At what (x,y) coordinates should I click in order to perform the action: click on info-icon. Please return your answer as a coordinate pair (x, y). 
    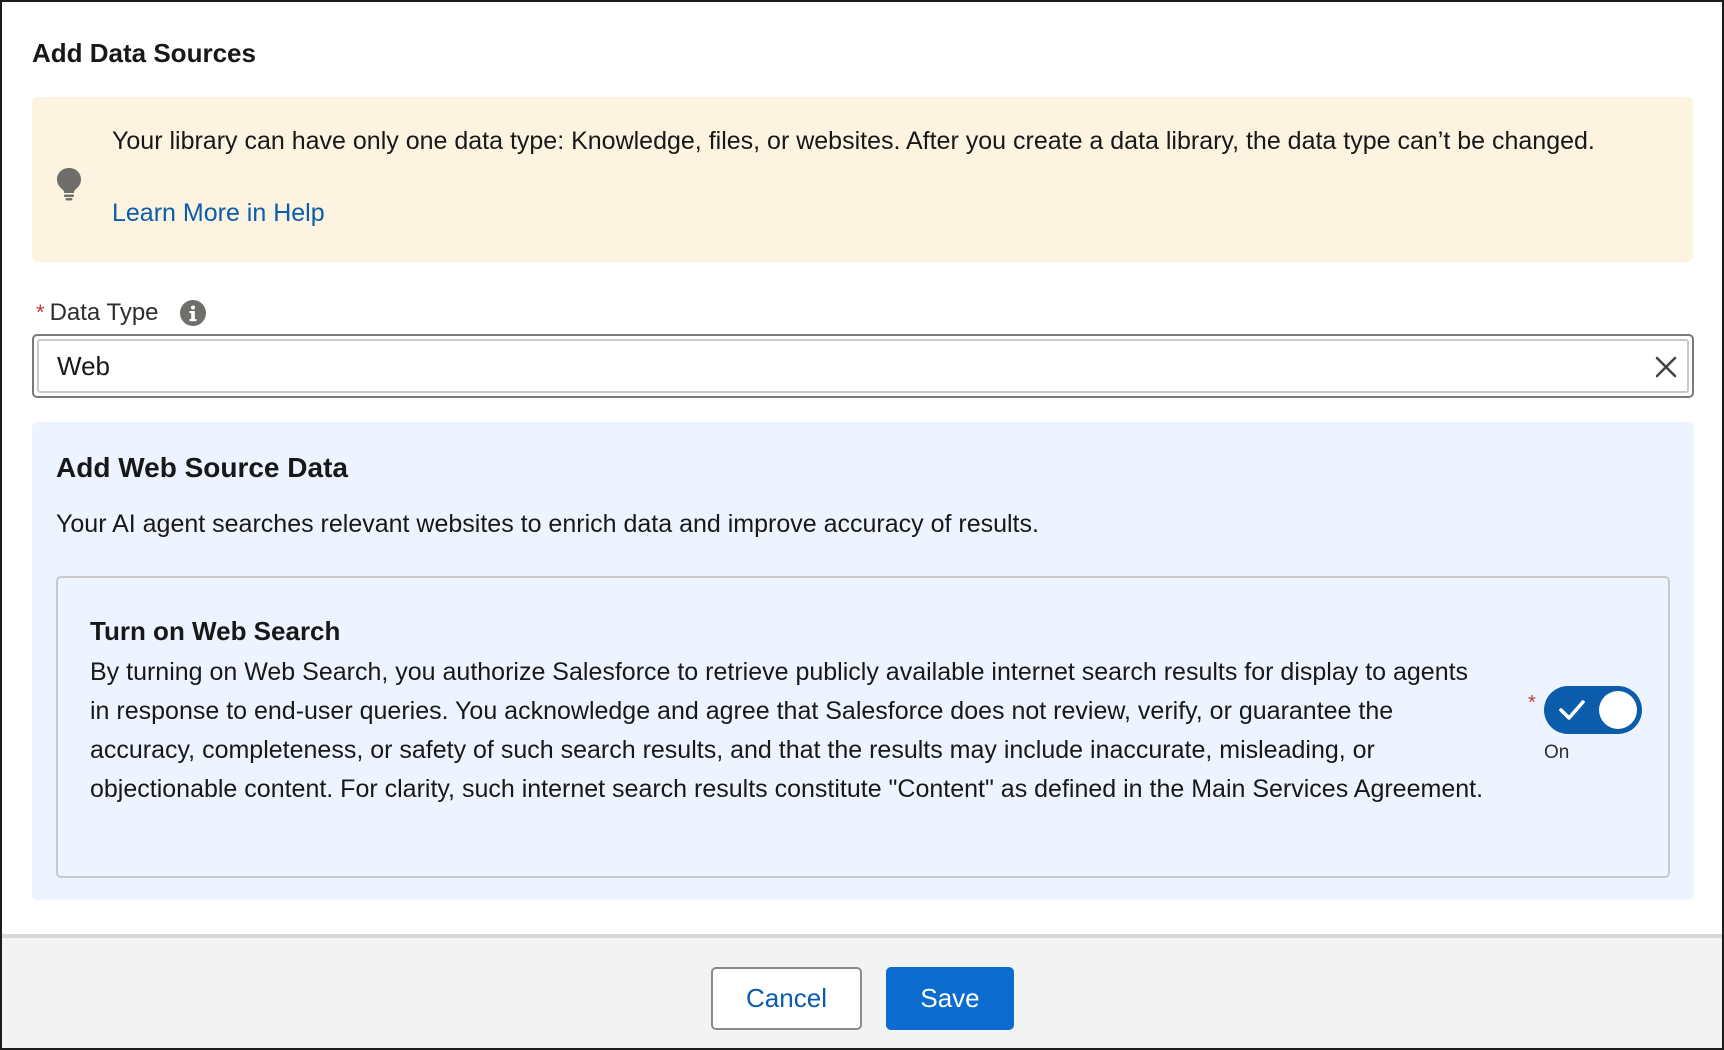
    Looking at the image, I should click on (193, 313).